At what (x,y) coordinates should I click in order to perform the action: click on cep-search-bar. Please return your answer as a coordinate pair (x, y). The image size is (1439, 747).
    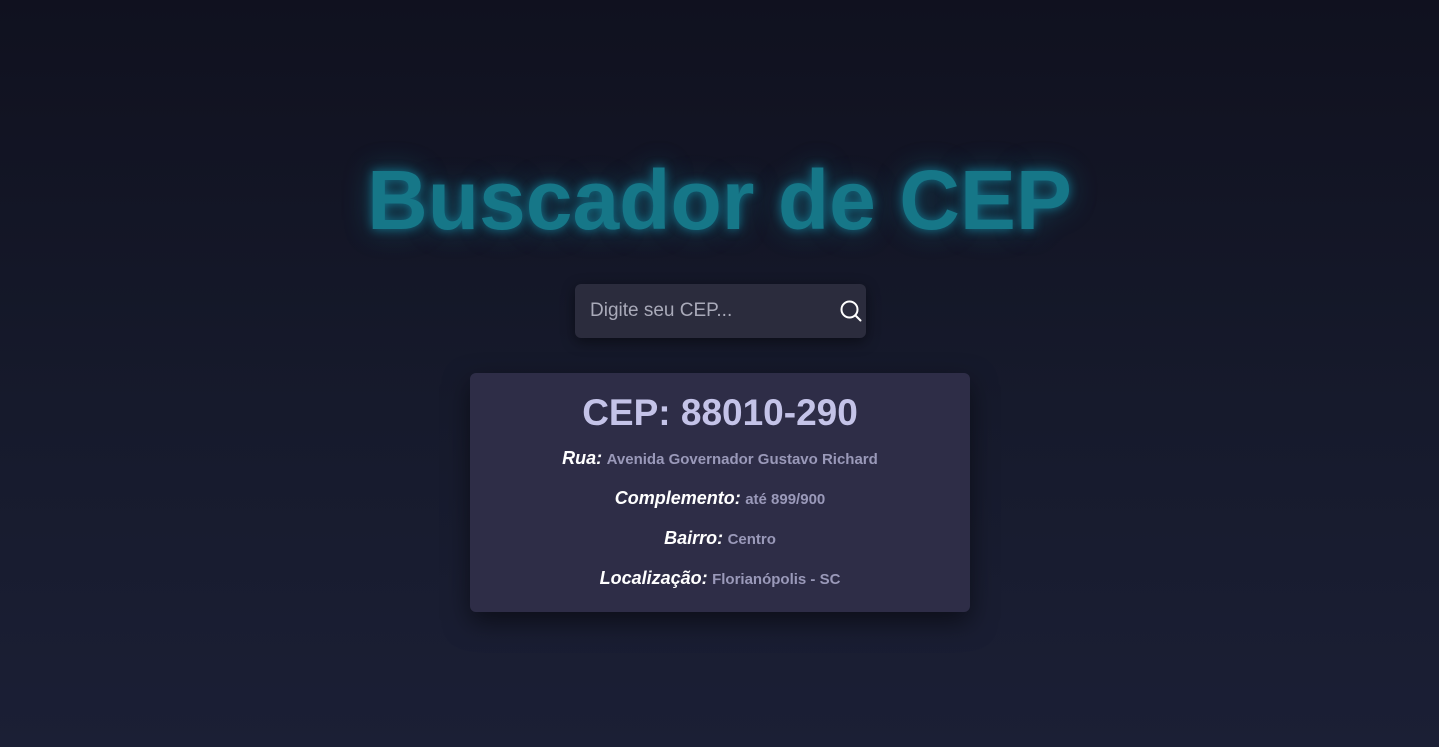
    Looking at the image, I should click on (720, 311).